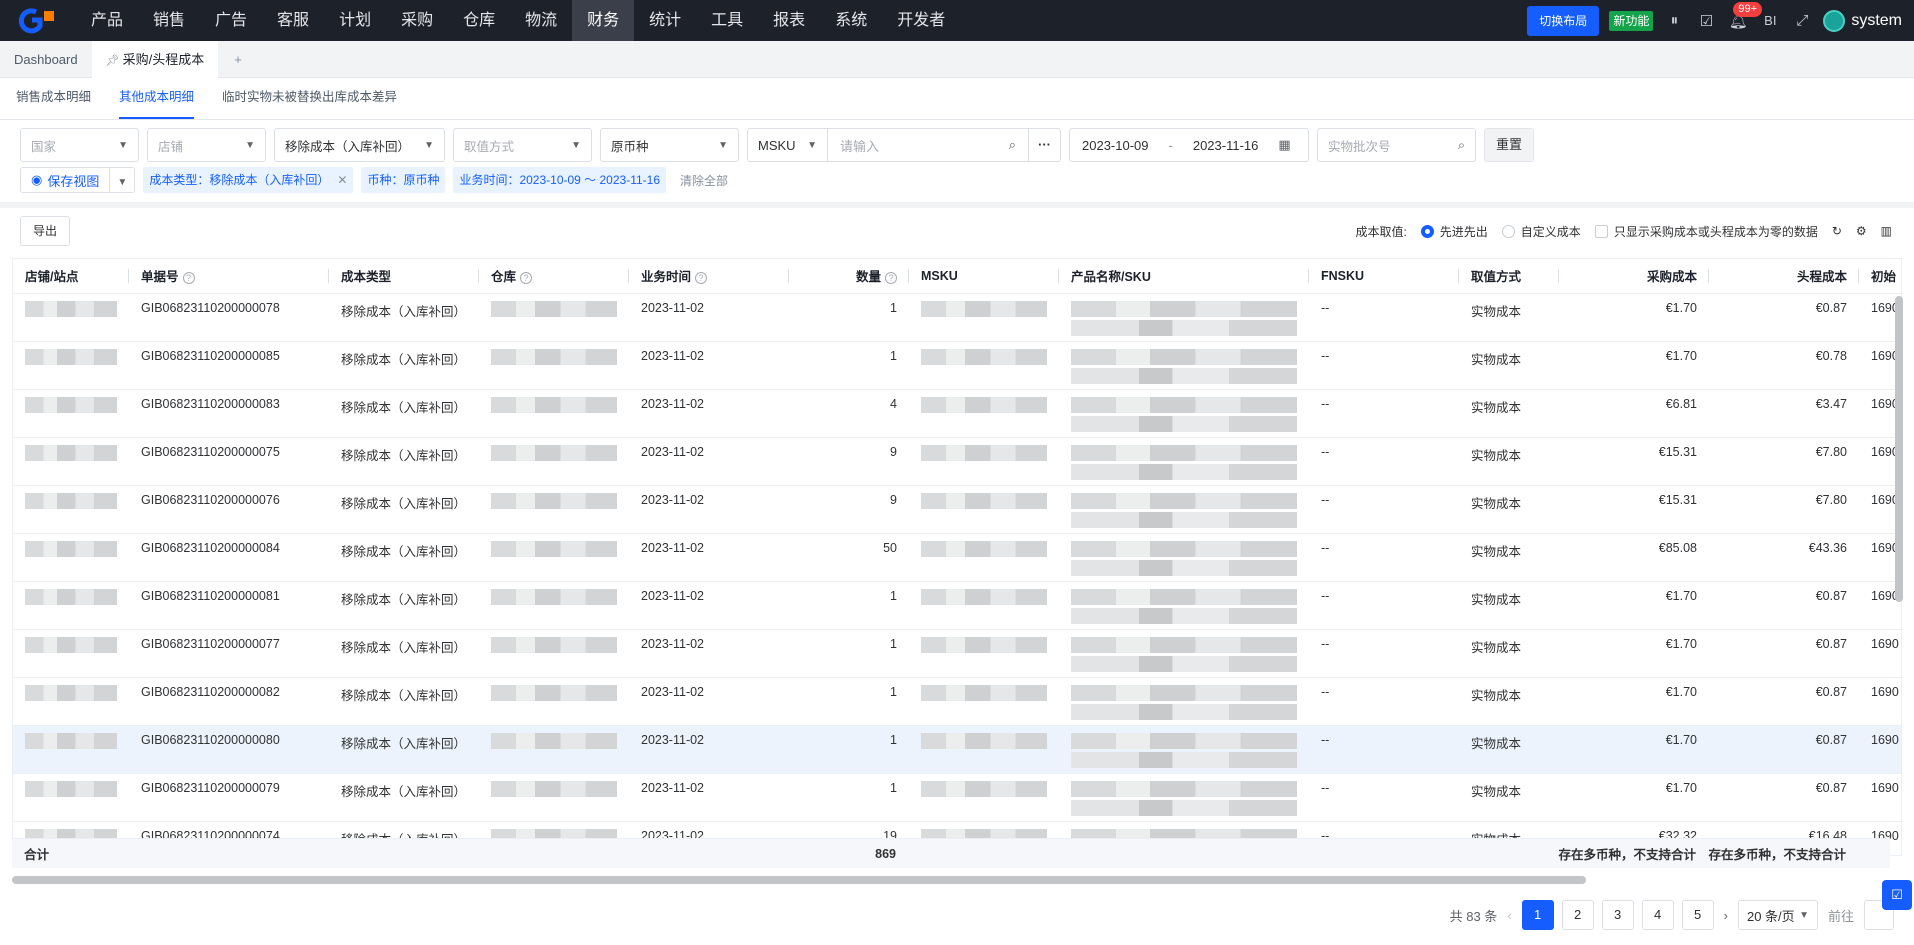  Describe the element at coordinates (359, 145) in the screenshot. I see `cost-type-select: 移除成本（入库补回） ▼` at that location.